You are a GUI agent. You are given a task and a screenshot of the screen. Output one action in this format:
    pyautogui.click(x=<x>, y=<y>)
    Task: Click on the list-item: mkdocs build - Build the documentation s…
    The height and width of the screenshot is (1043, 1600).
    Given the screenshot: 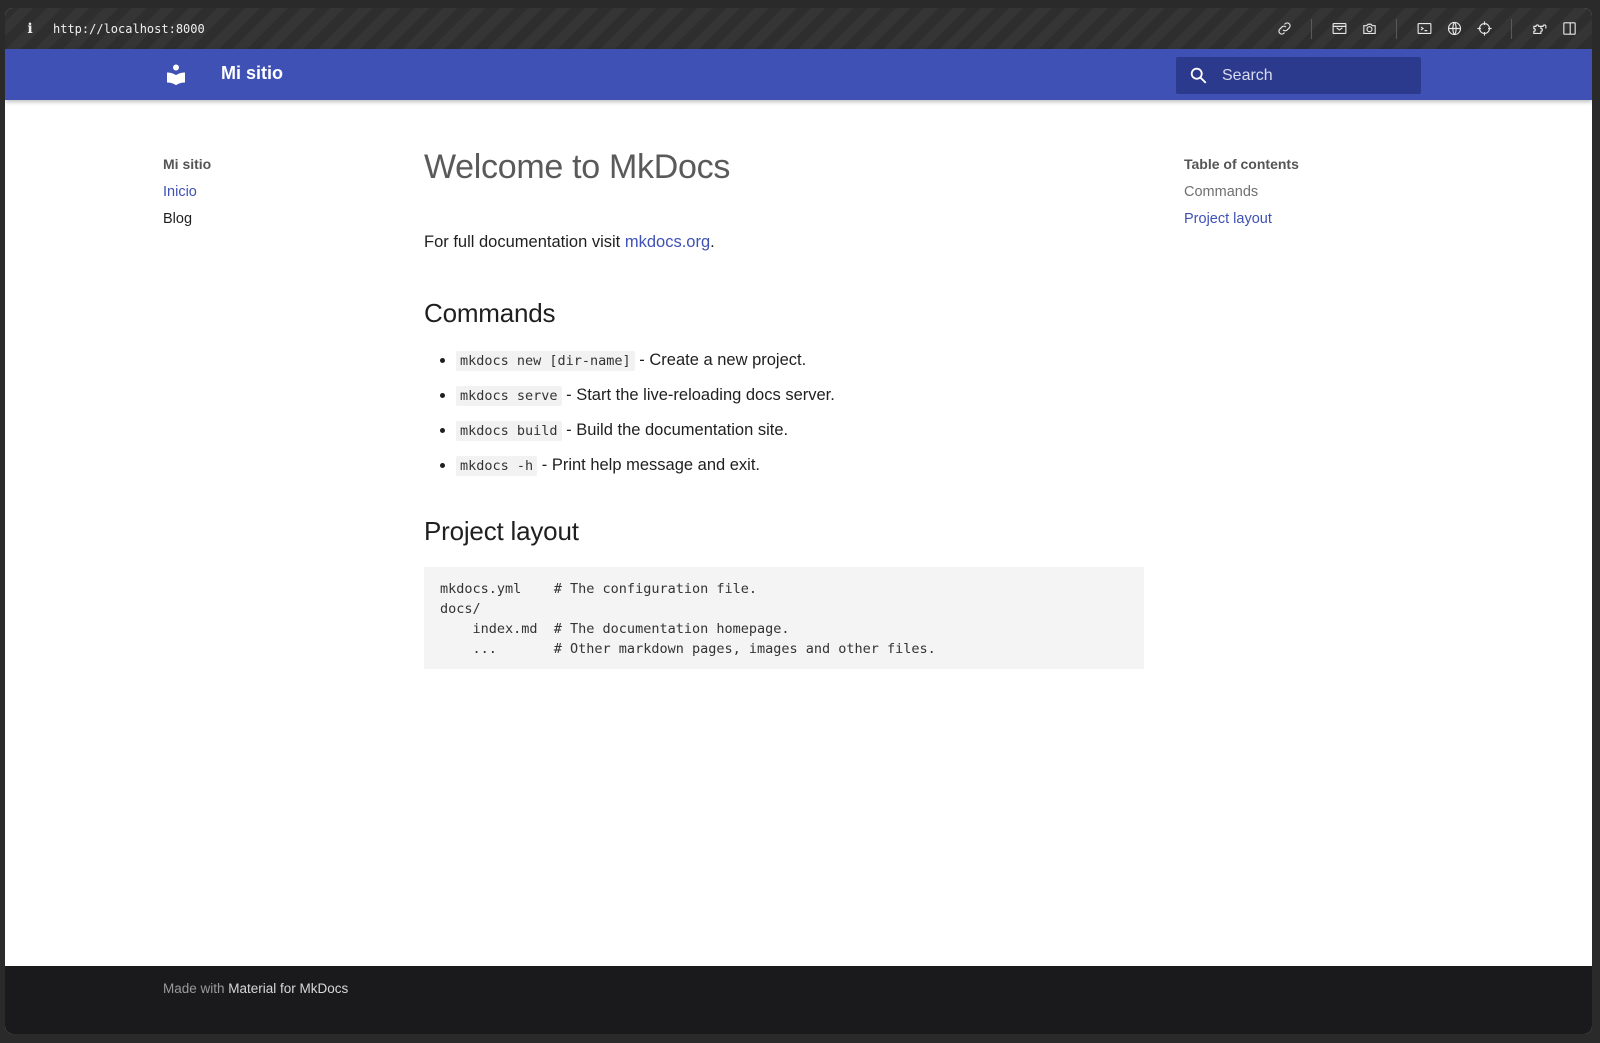 What is the action you would take?
    pyautogui.click(x=792, y=430)
    